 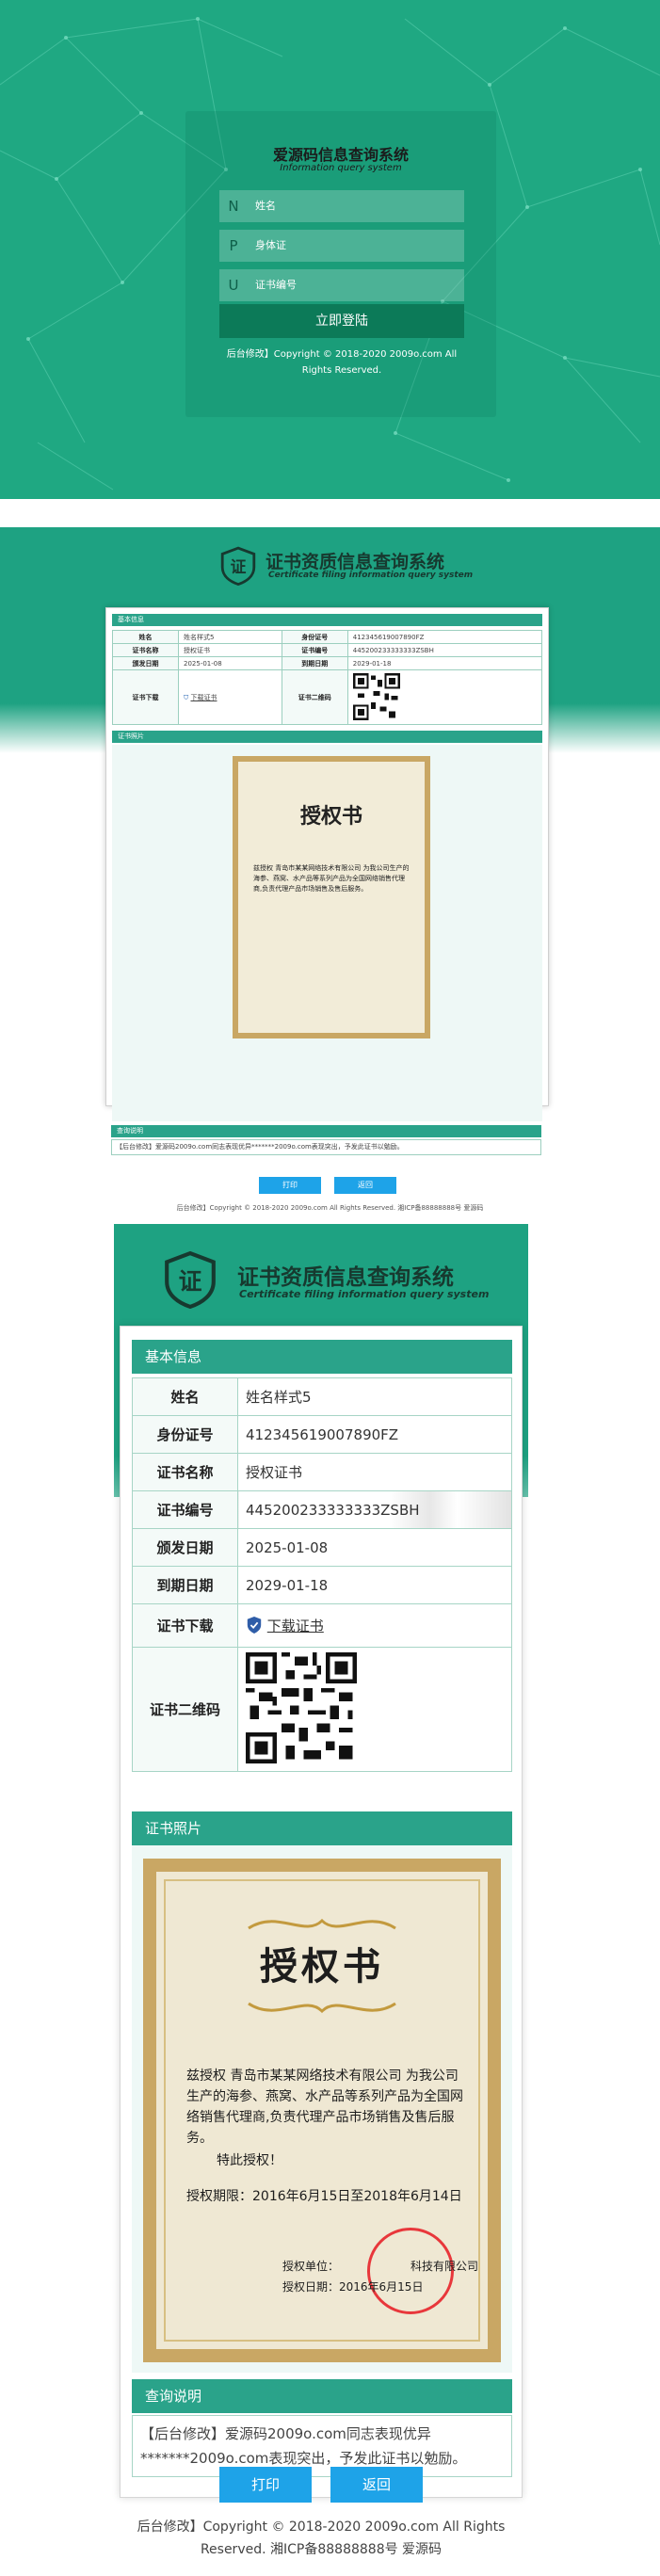 I want to click on mobile-page-title: 证书资质信息查询系统, so click(x=345, y=1277).